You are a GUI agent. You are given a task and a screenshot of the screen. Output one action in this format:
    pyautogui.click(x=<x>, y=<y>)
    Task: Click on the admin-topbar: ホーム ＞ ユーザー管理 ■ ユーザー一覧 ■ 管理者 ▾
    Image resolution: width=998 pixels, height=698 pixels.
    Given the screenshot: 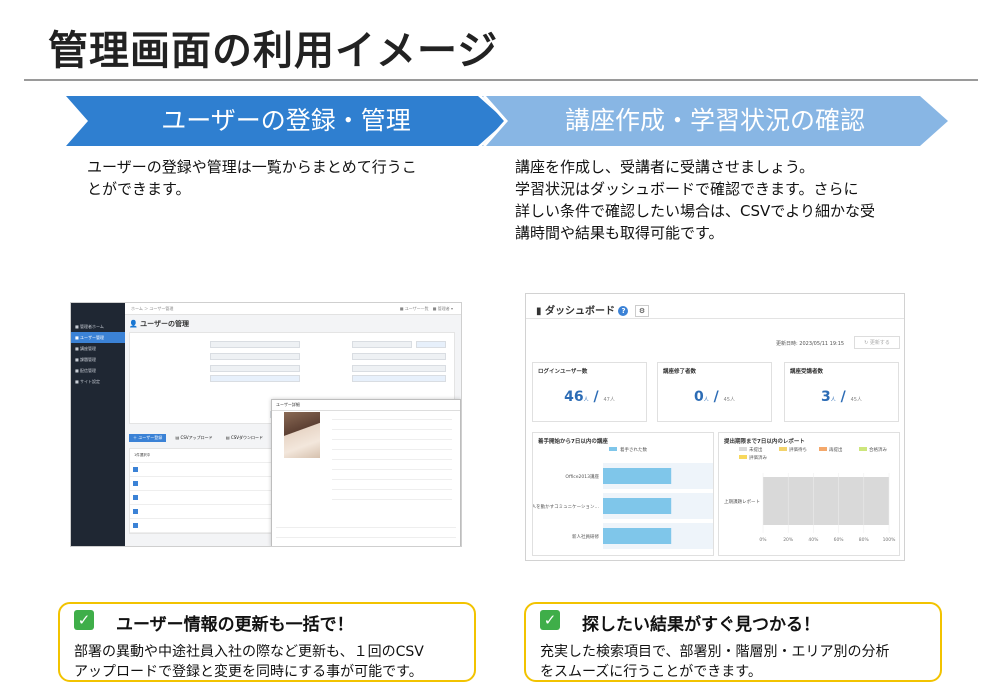 What is the action you would take?
    pyautogui.click(x=293, y=309)
    